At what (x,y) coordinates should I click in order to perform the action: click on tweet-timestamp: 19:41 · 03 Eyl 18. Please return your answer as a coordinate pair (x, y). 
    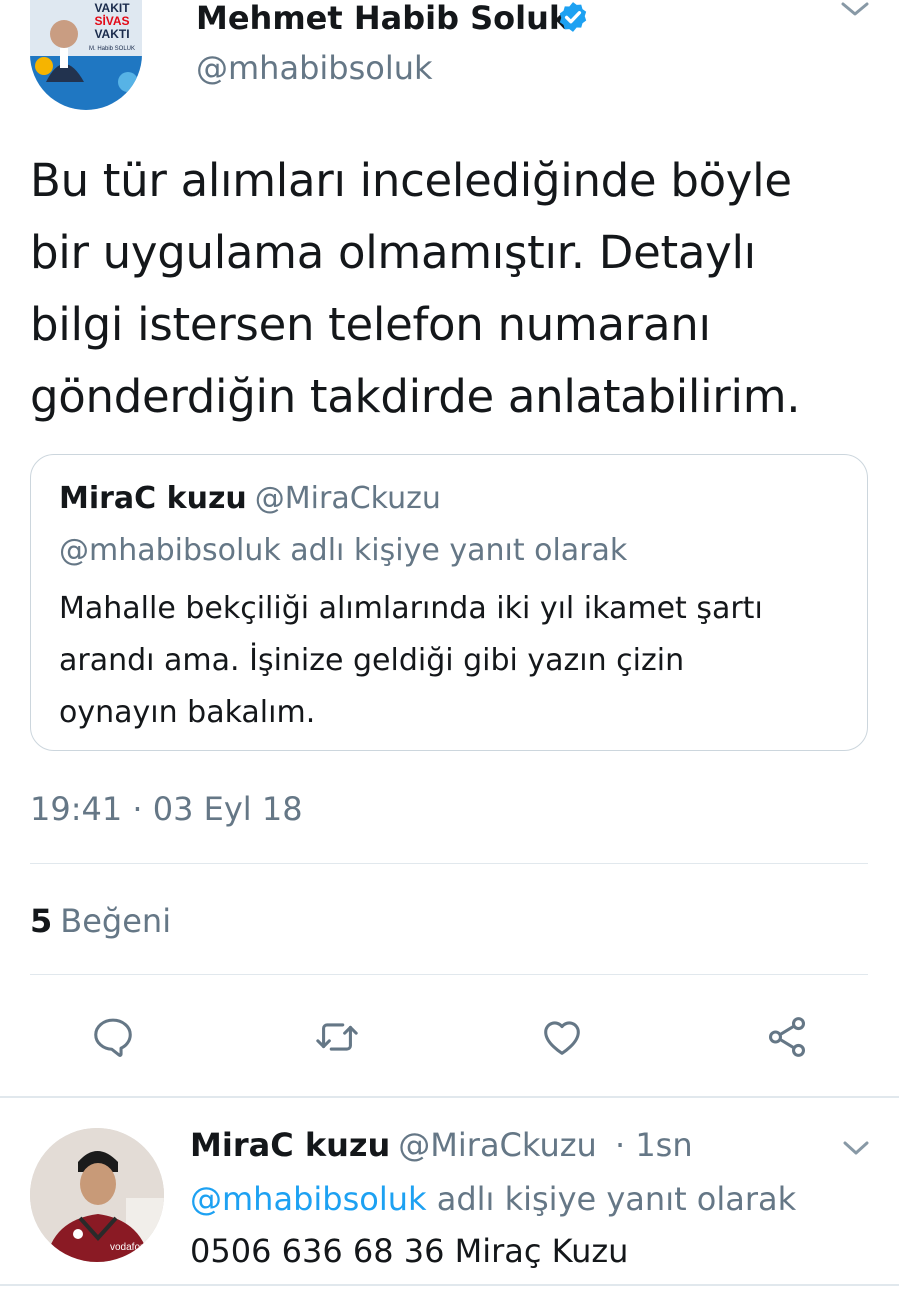
    Looking at the image, I should click on (166, 809).